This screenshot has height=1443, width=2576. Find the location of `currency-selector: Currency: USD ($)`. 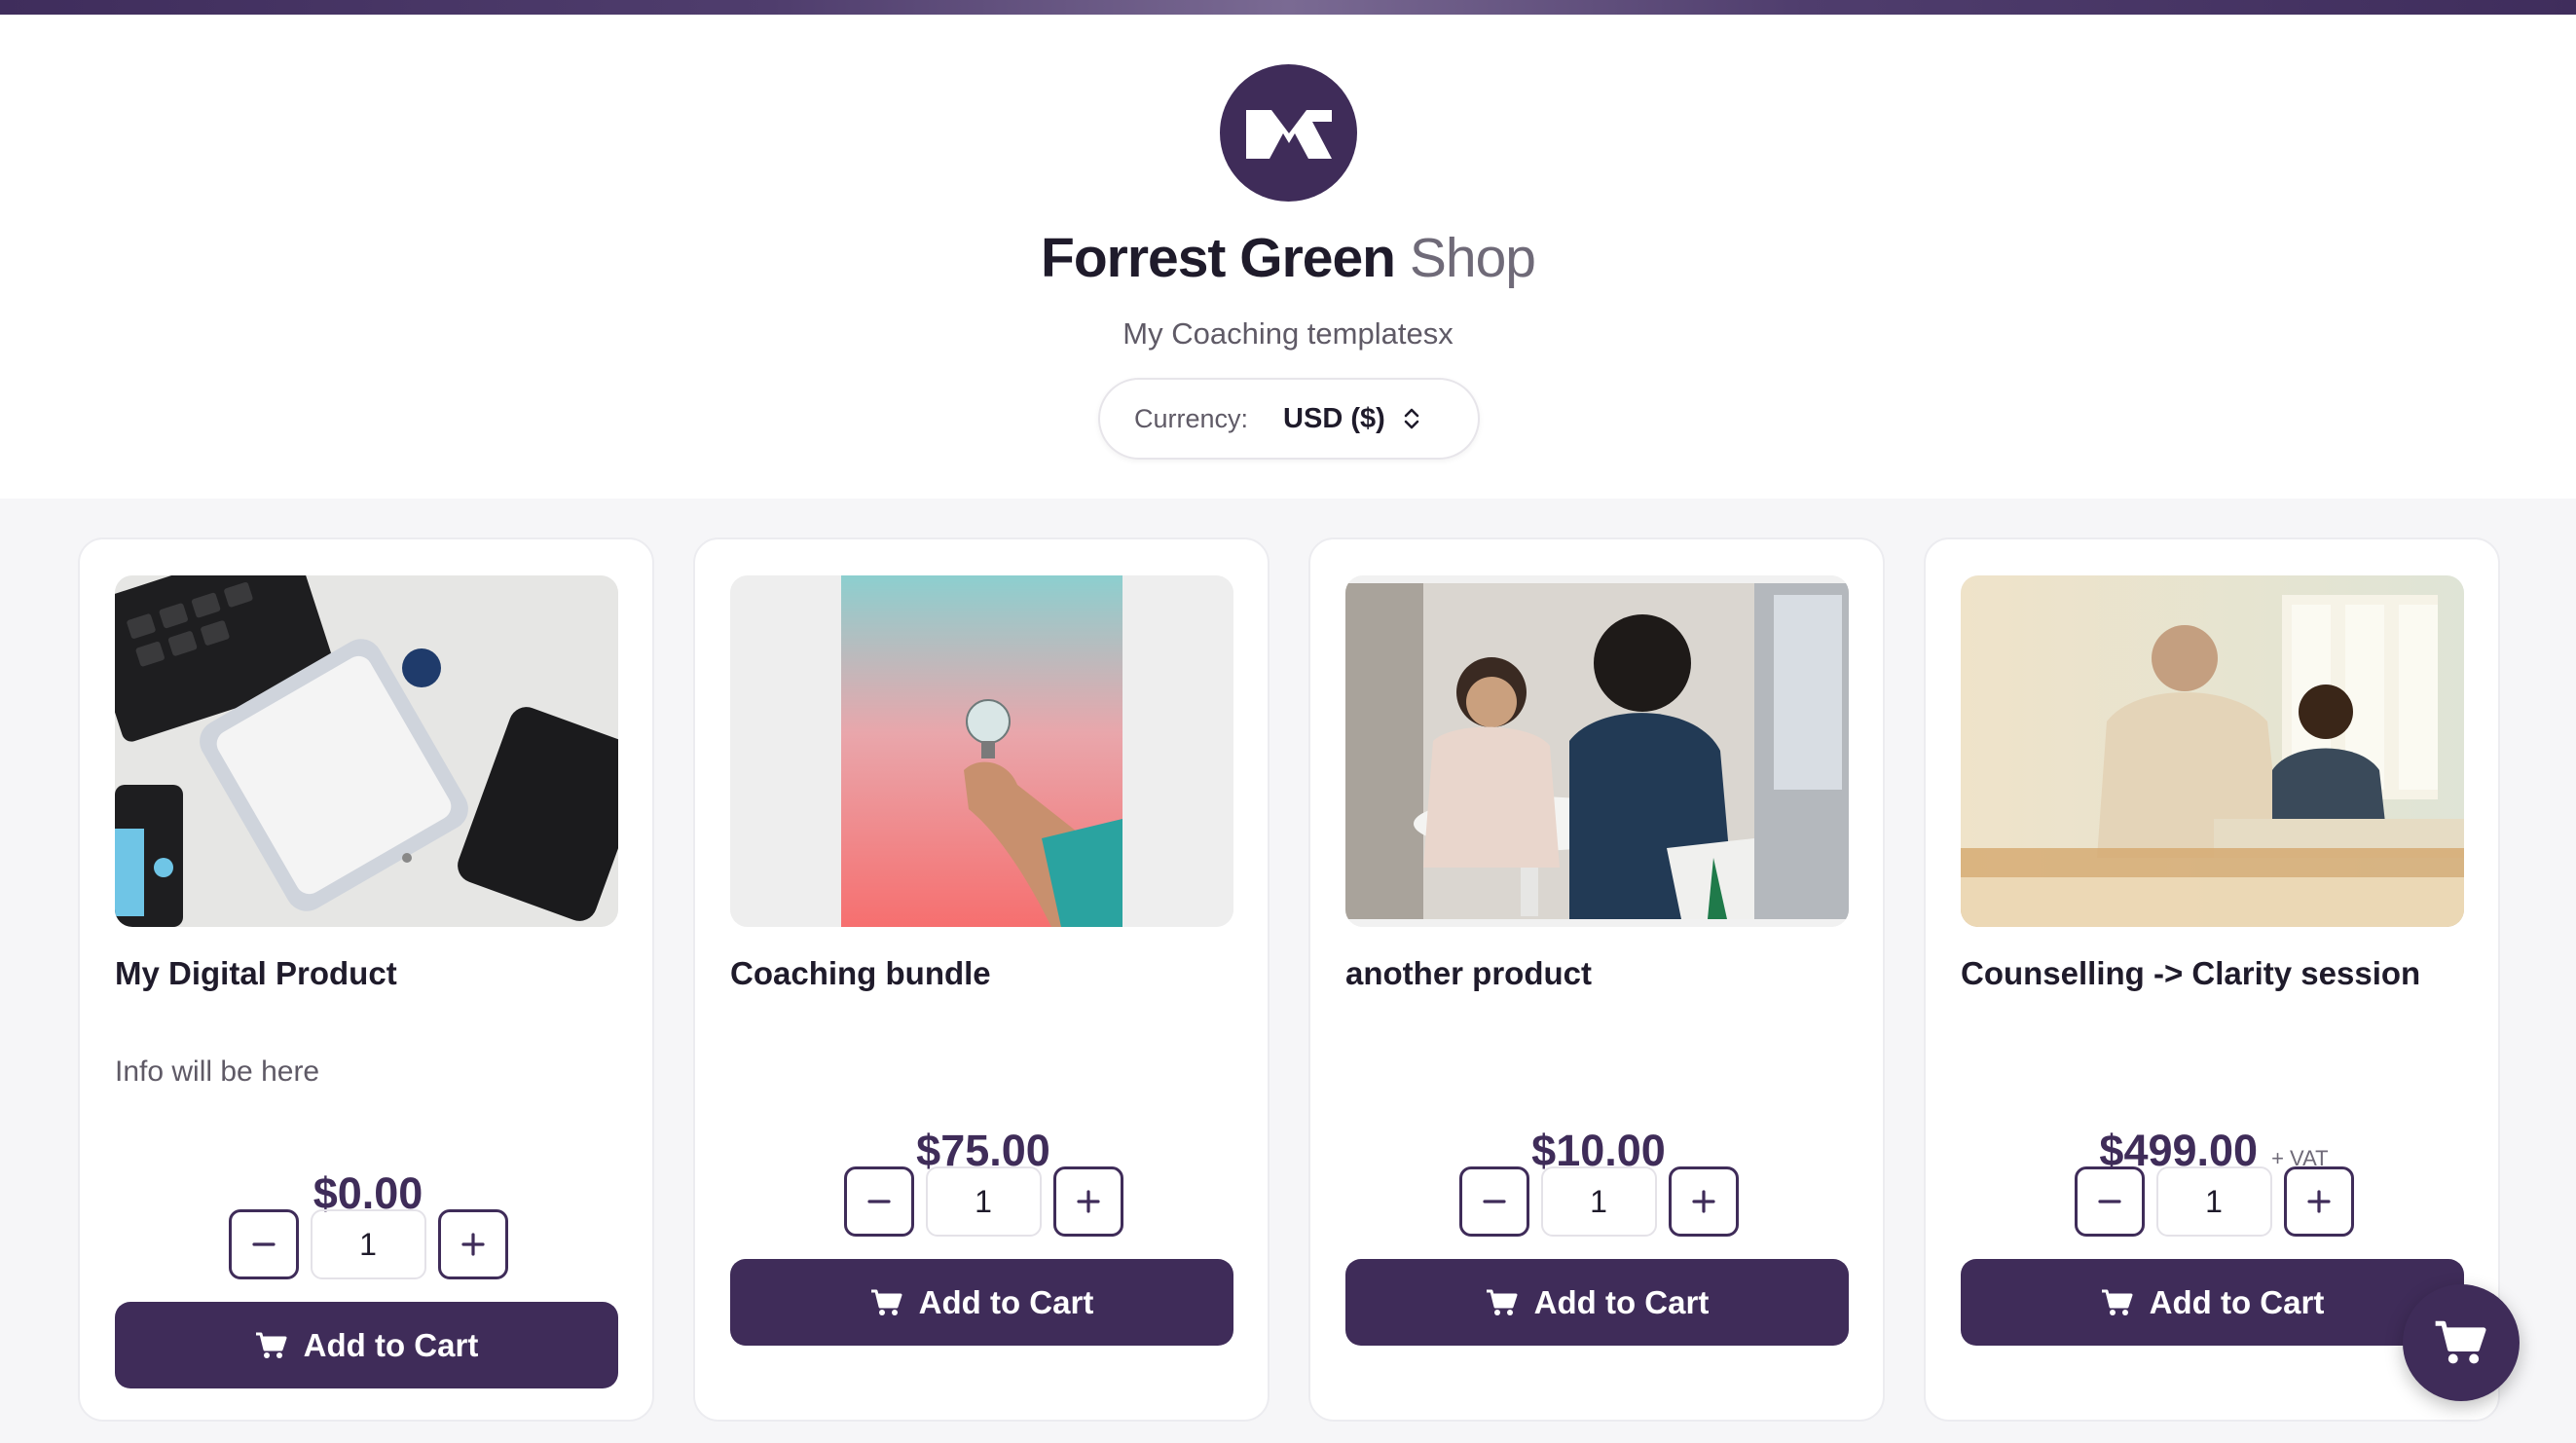

currency-selector: Currency: USD ($) is located at coordinates (1289, 419).